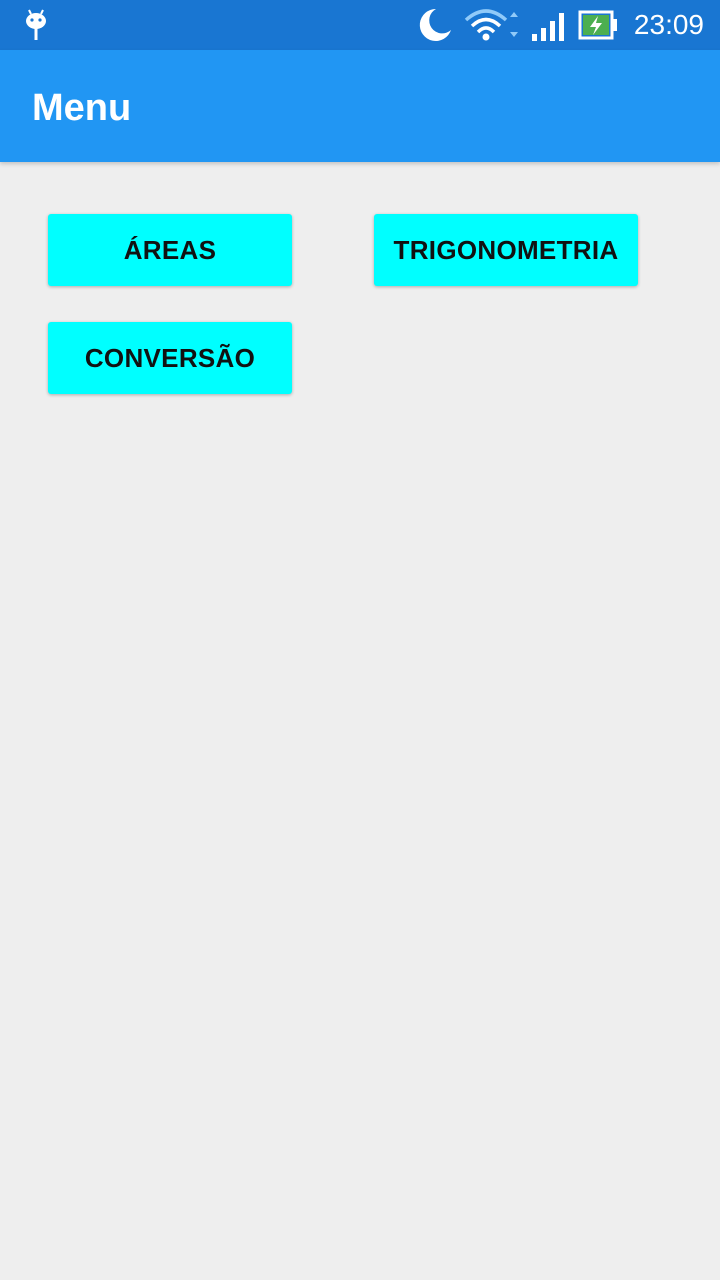 Image resolution: width=720 pixels, height=1280 pixels. I want to click on status-bar: 23:09, so click(360, 25).